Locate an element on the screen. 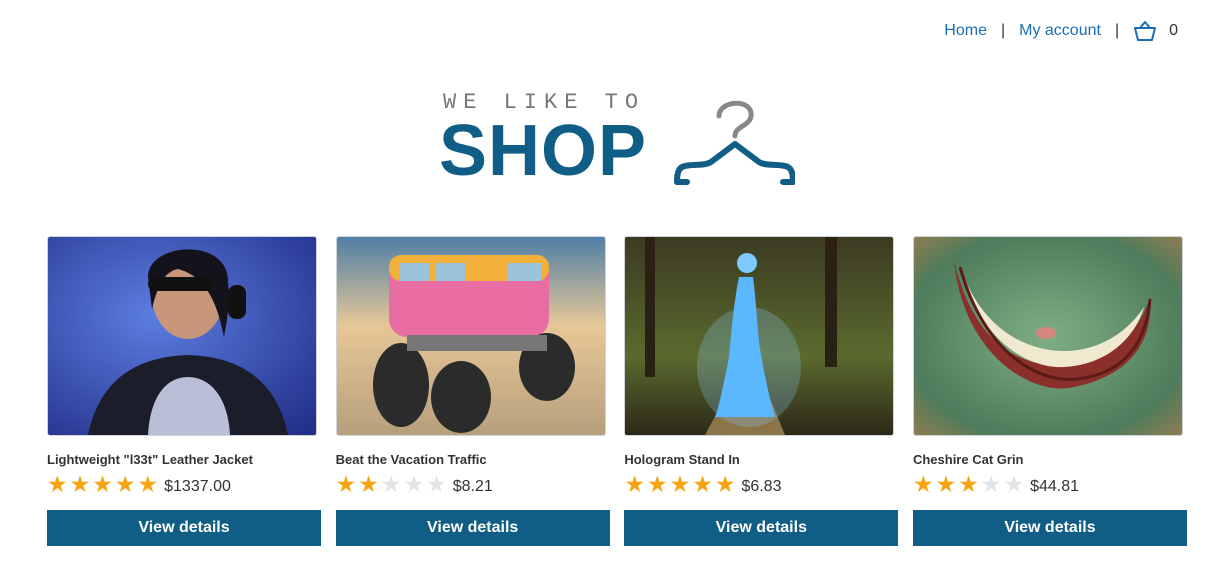 This screenshot has height=573, width=1206. cart-link: 0 is located at coordinates (1155, 31).